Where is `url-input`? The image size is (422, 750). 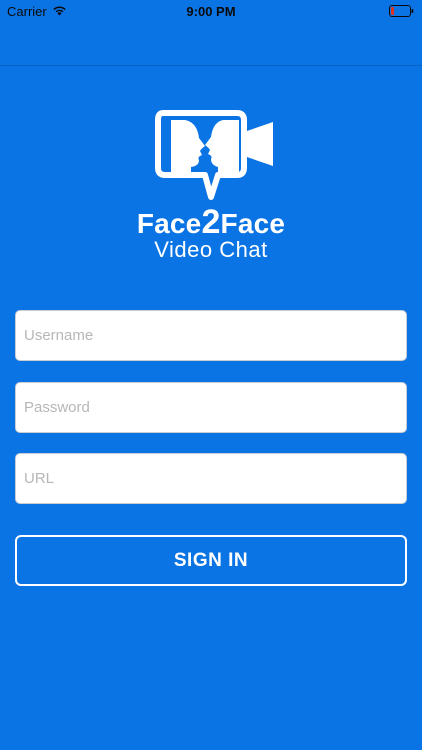 url-input is located at coordinates (211, 478).